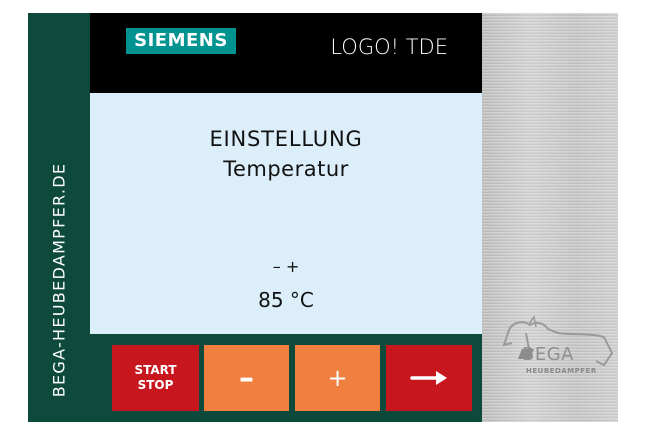  I want to click on temperature-value: 85 °C, so click(286, 300).